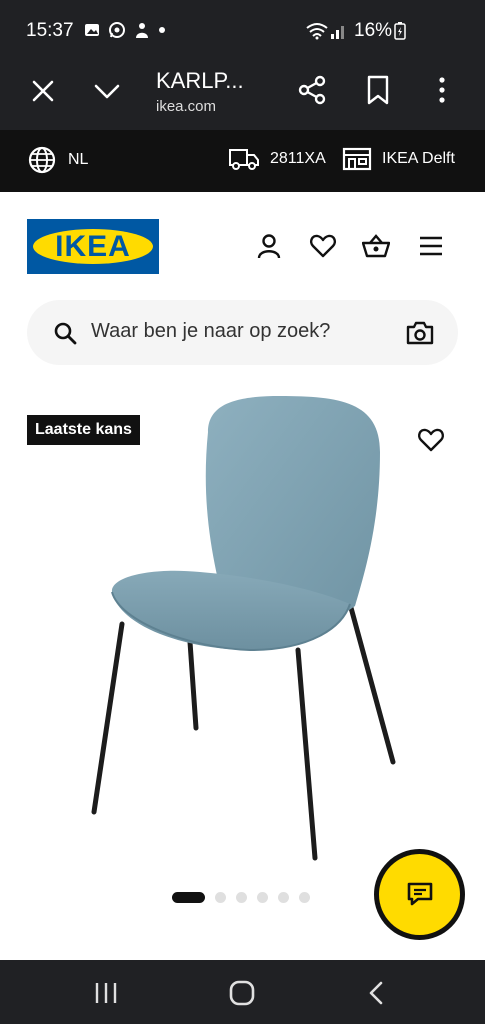  I want to click on system-nav-bar, so click(242, 992).